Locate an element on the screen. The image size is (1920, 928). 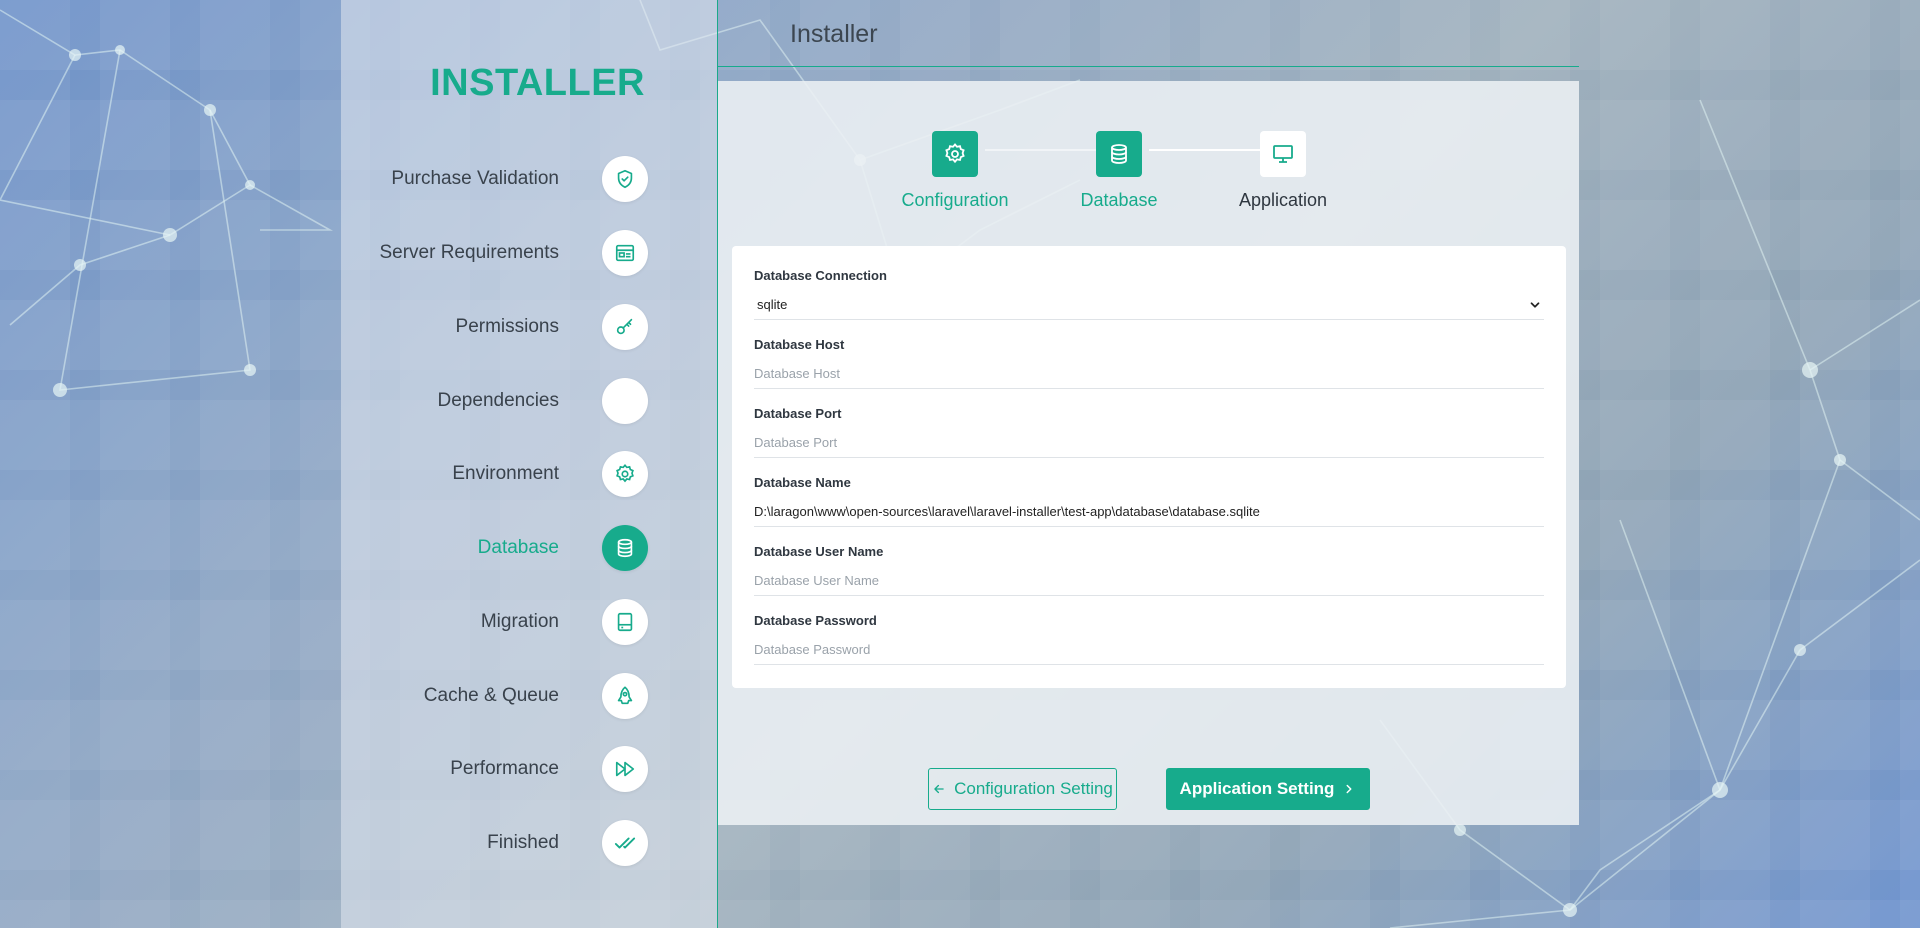
name-field: Database Name is located at coordinates (1149, 499).